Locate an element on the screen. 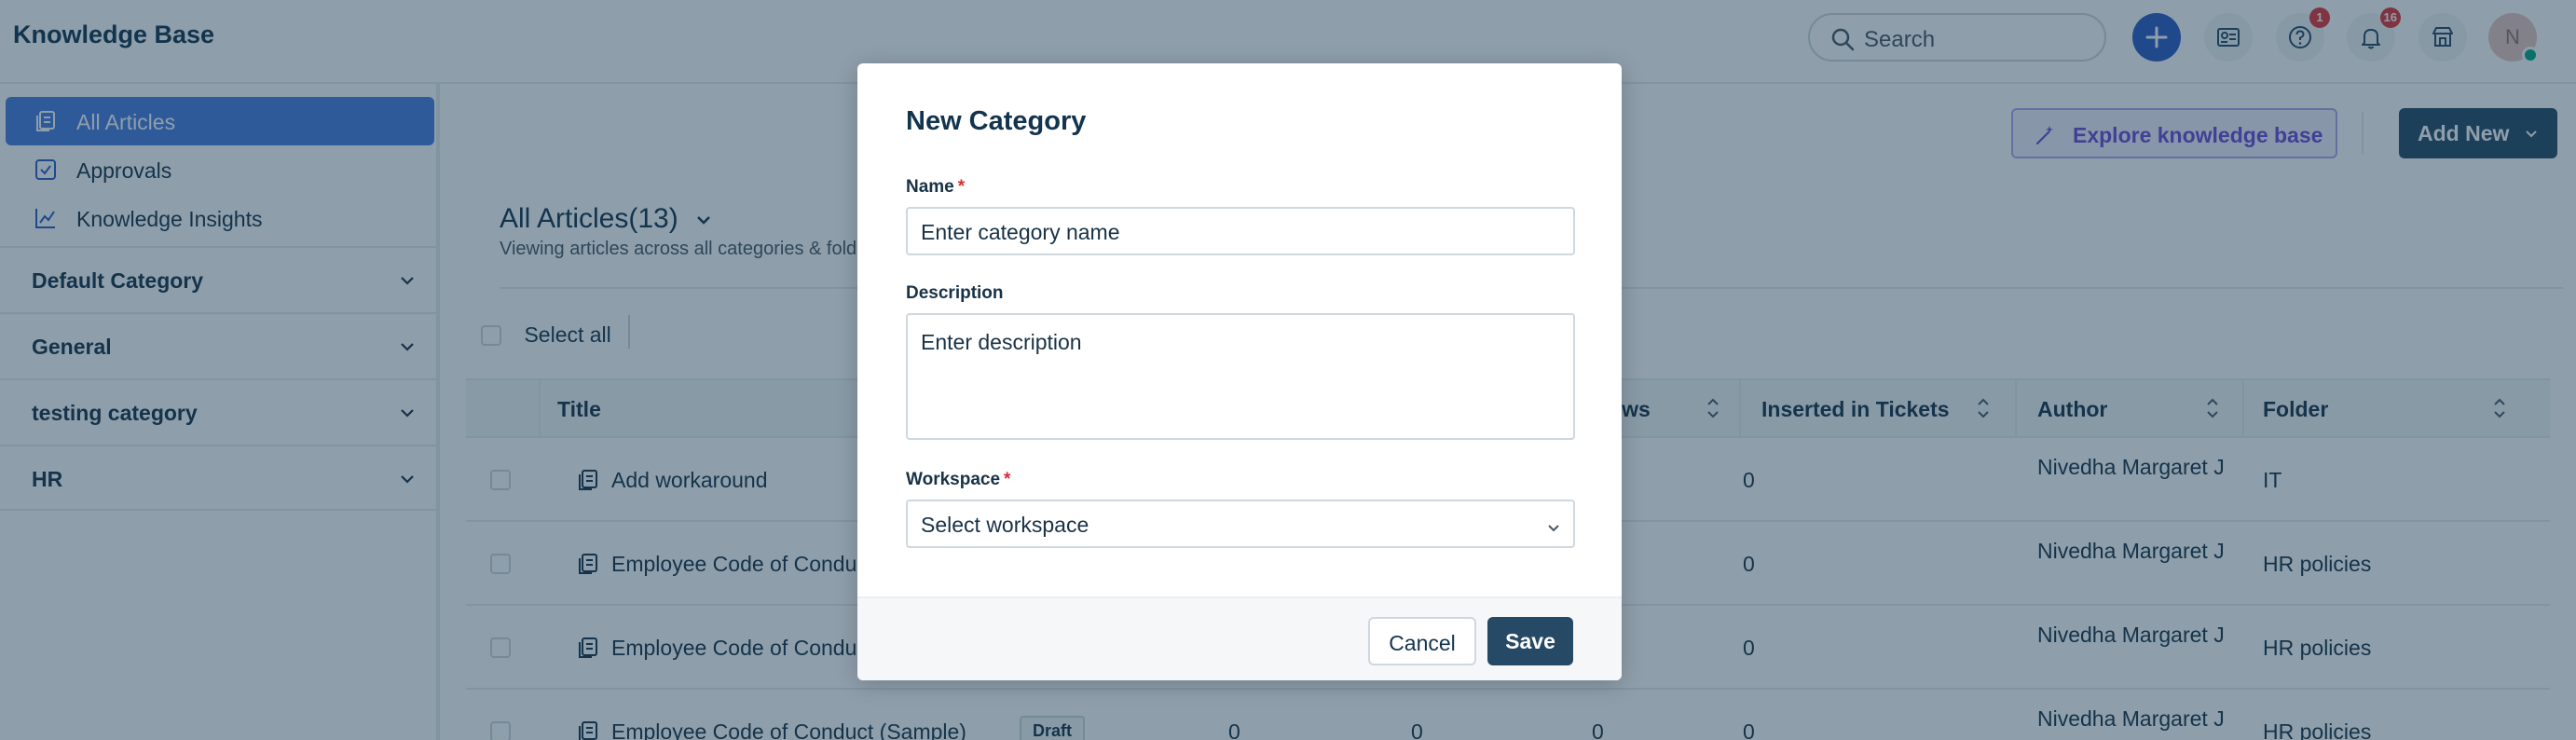 This screenshot has width=2576, height=740. workspace-placeholder: Select workspace is located at coordinates (1005, 525).